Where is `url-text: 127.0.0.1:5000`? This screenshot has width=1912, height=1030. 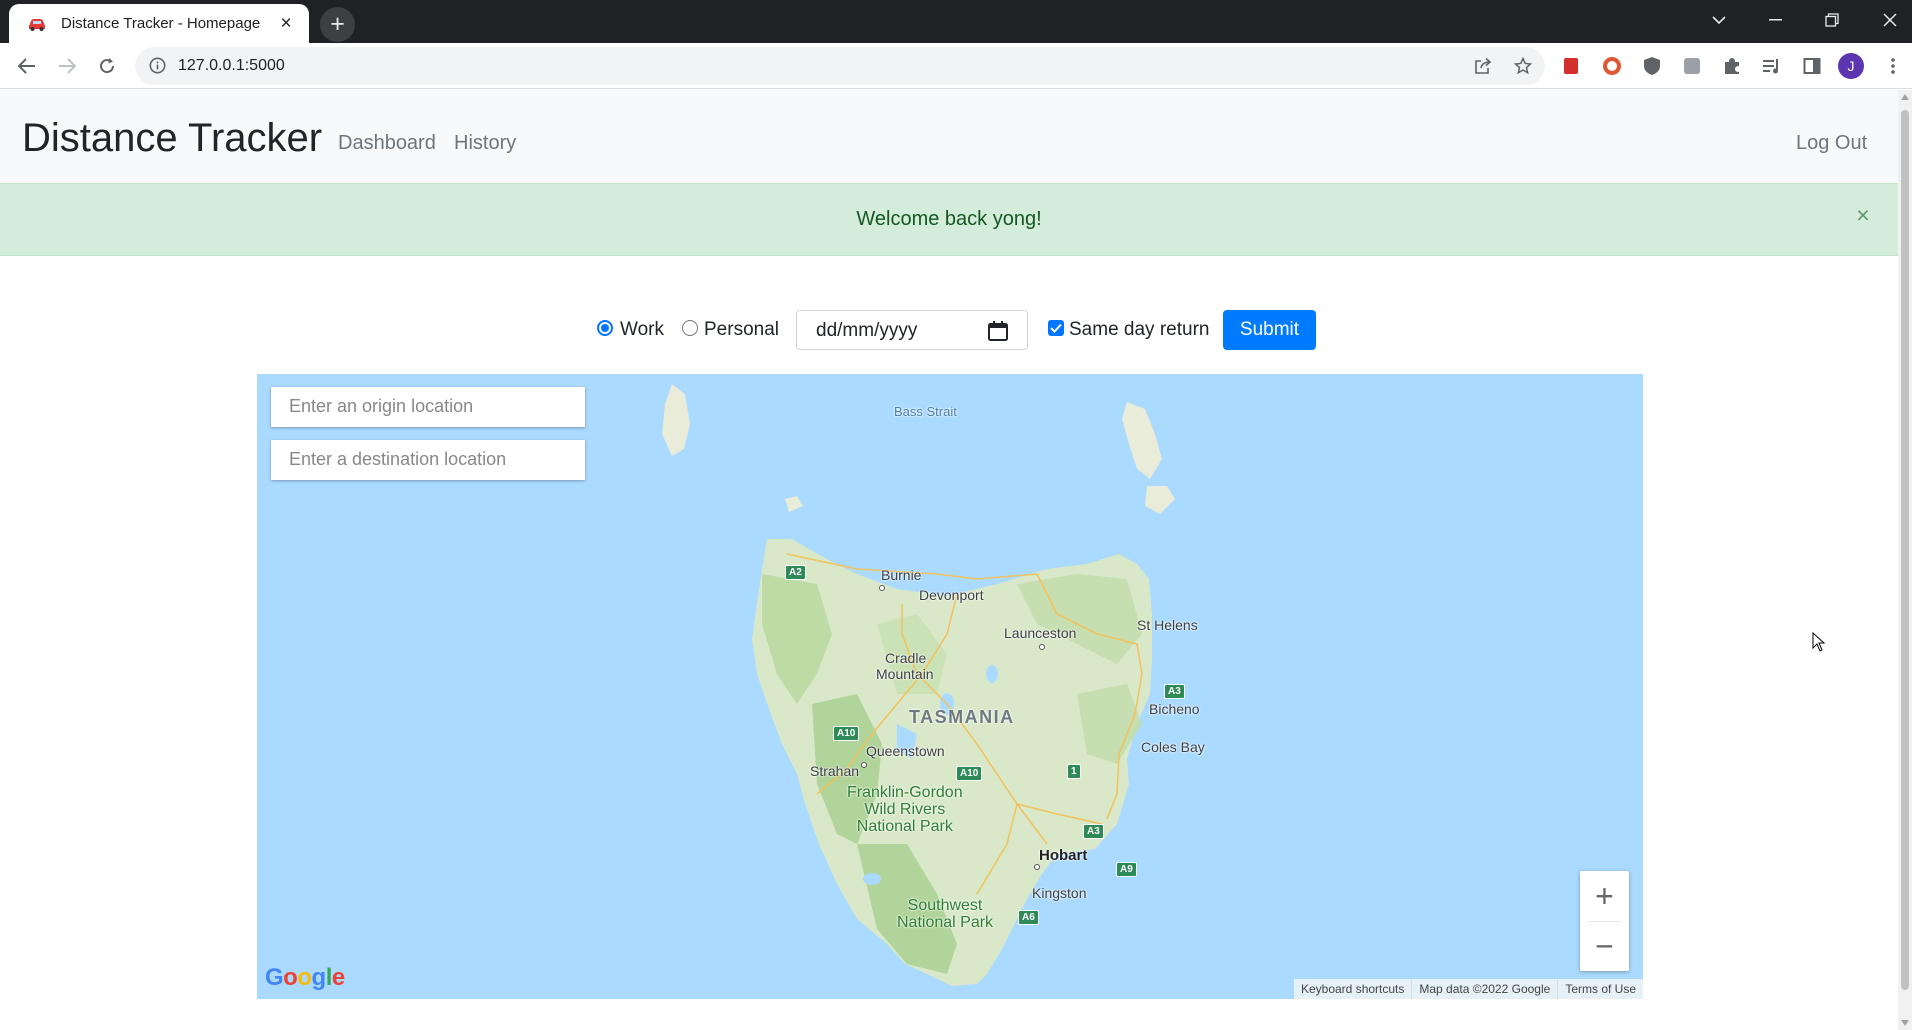 url-text: 127.0.0.1:5000 is located at coordinates (231, 65).